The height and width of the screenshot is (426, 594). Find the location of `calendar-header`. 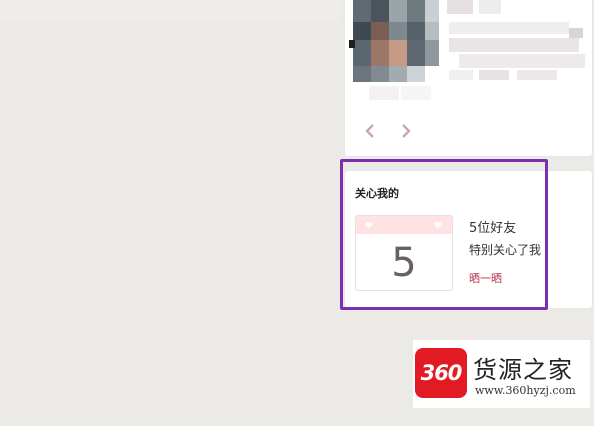

calendar-header is located at coordinates (404, 225).